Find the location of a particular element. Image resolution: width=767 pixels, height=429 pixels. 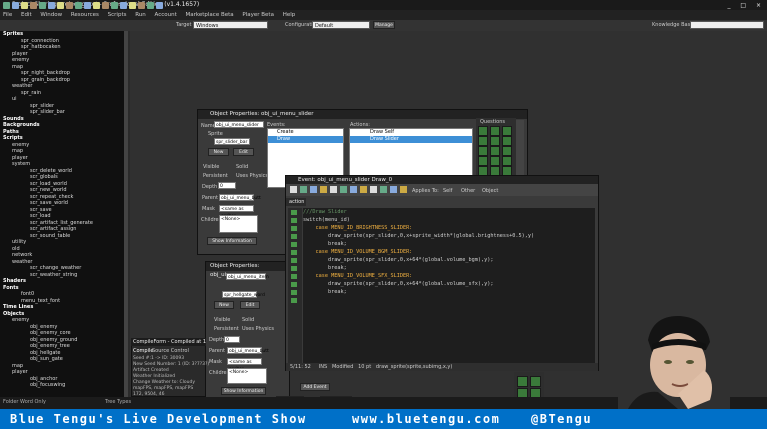

applies-other-radio: Other is located at coordinates (468, 191).